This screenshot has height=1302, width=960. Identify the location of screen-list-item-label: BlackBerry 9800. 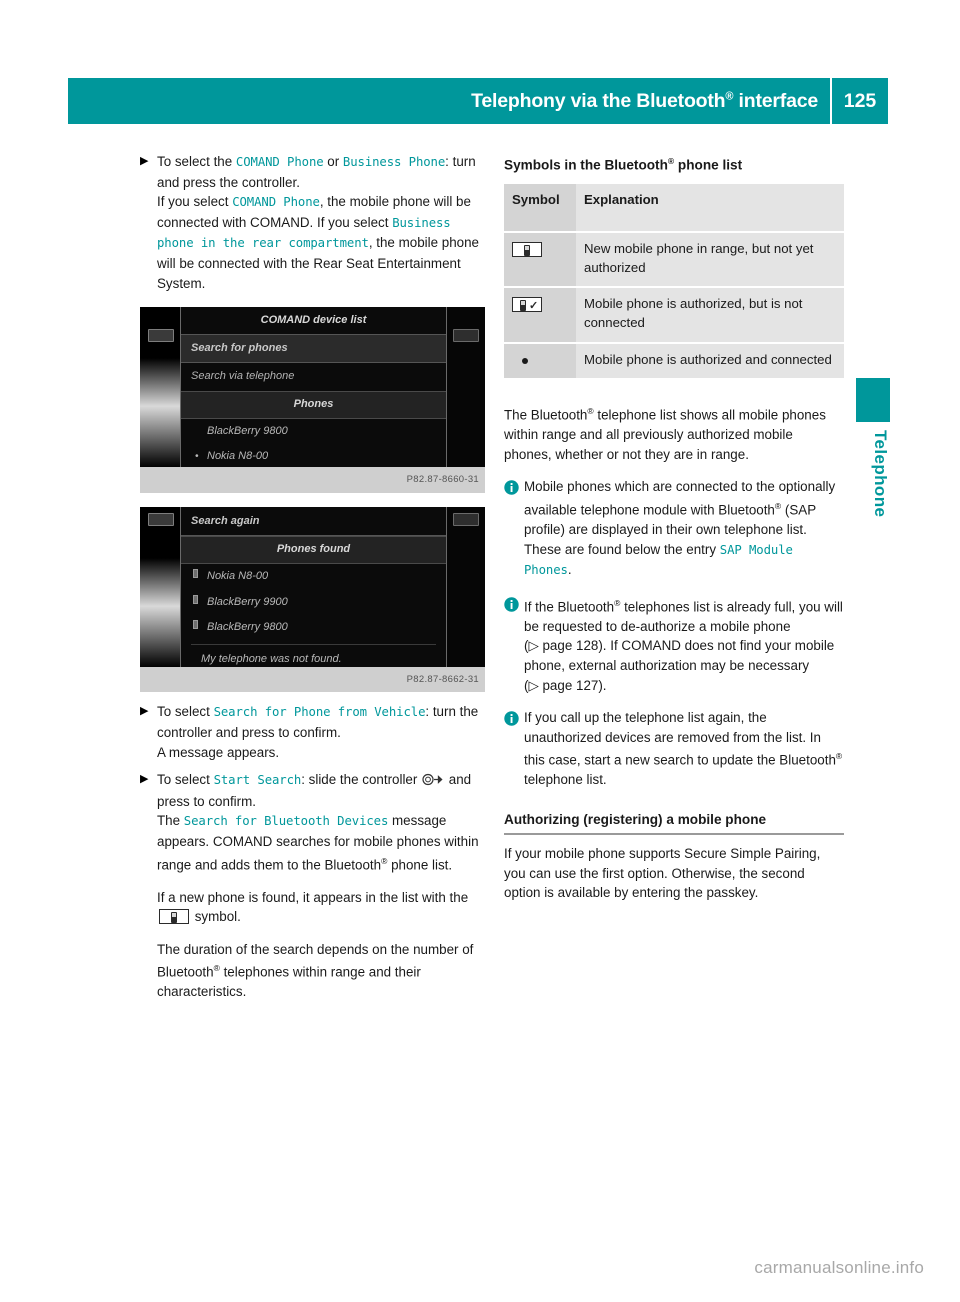
(247, 430).